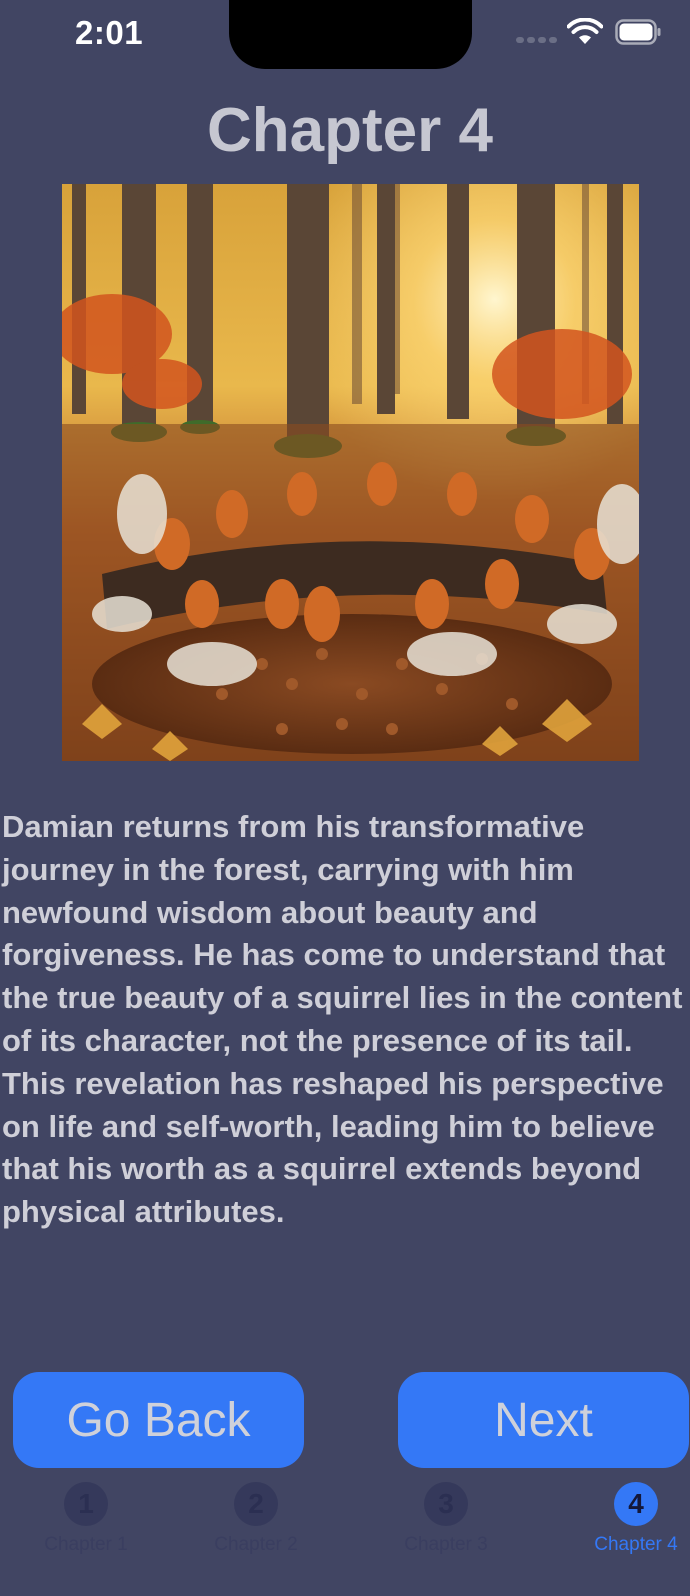 This screenshot has width=690, height=1596. I want to click on tab-label: Chapter 2, so click(256, 1544).